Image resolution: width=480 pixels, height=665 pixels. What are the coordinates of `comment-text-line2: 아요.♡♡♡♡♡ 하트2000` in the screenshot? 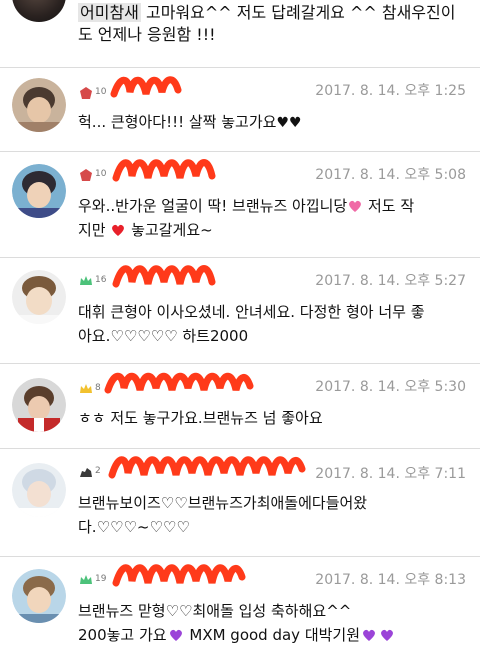 It's located at (163, 336).